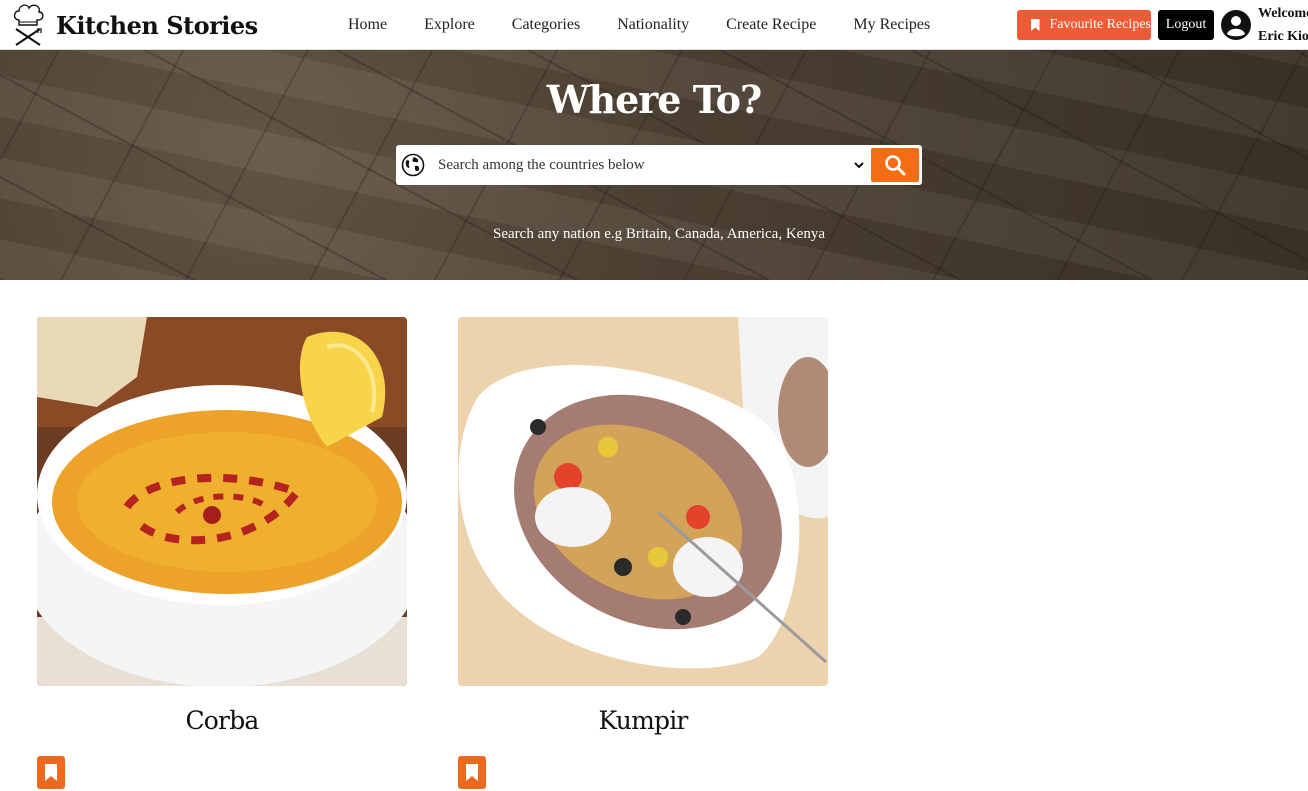 The width and height of the screenshot is (1308, 791). I want to click on nav-link-create-recipe: Create Recipe, so click(771, 25).